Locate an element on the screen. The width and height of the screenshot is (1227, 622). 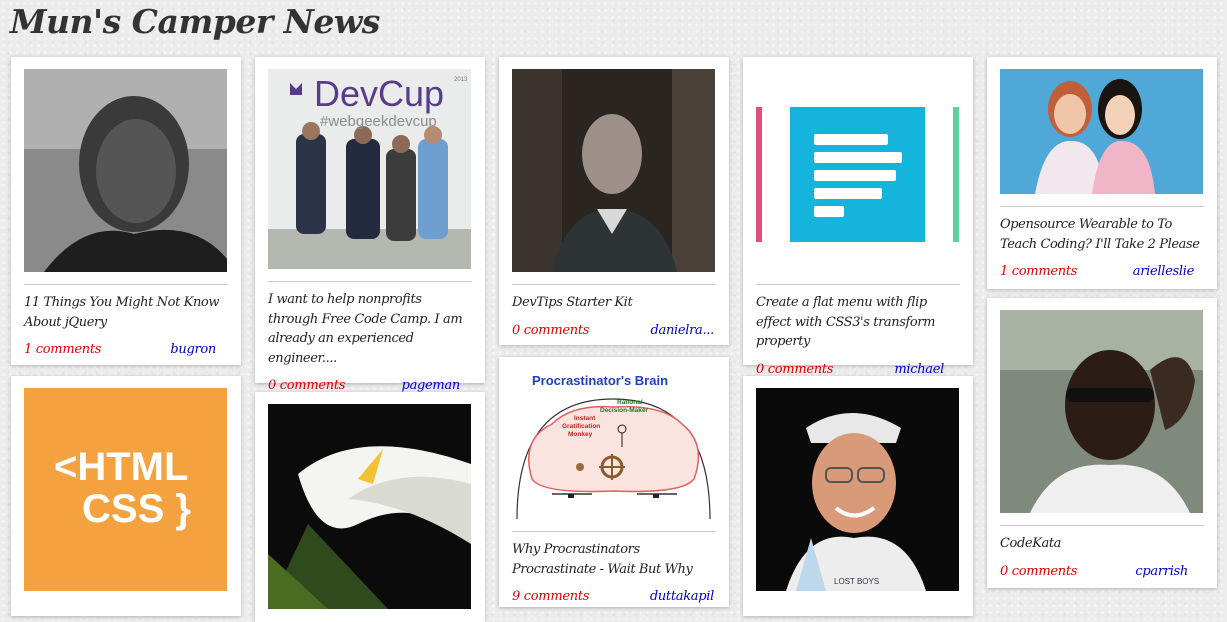
comic-title-text: Procrastinator's Brain is located at coordinates (600, 380).